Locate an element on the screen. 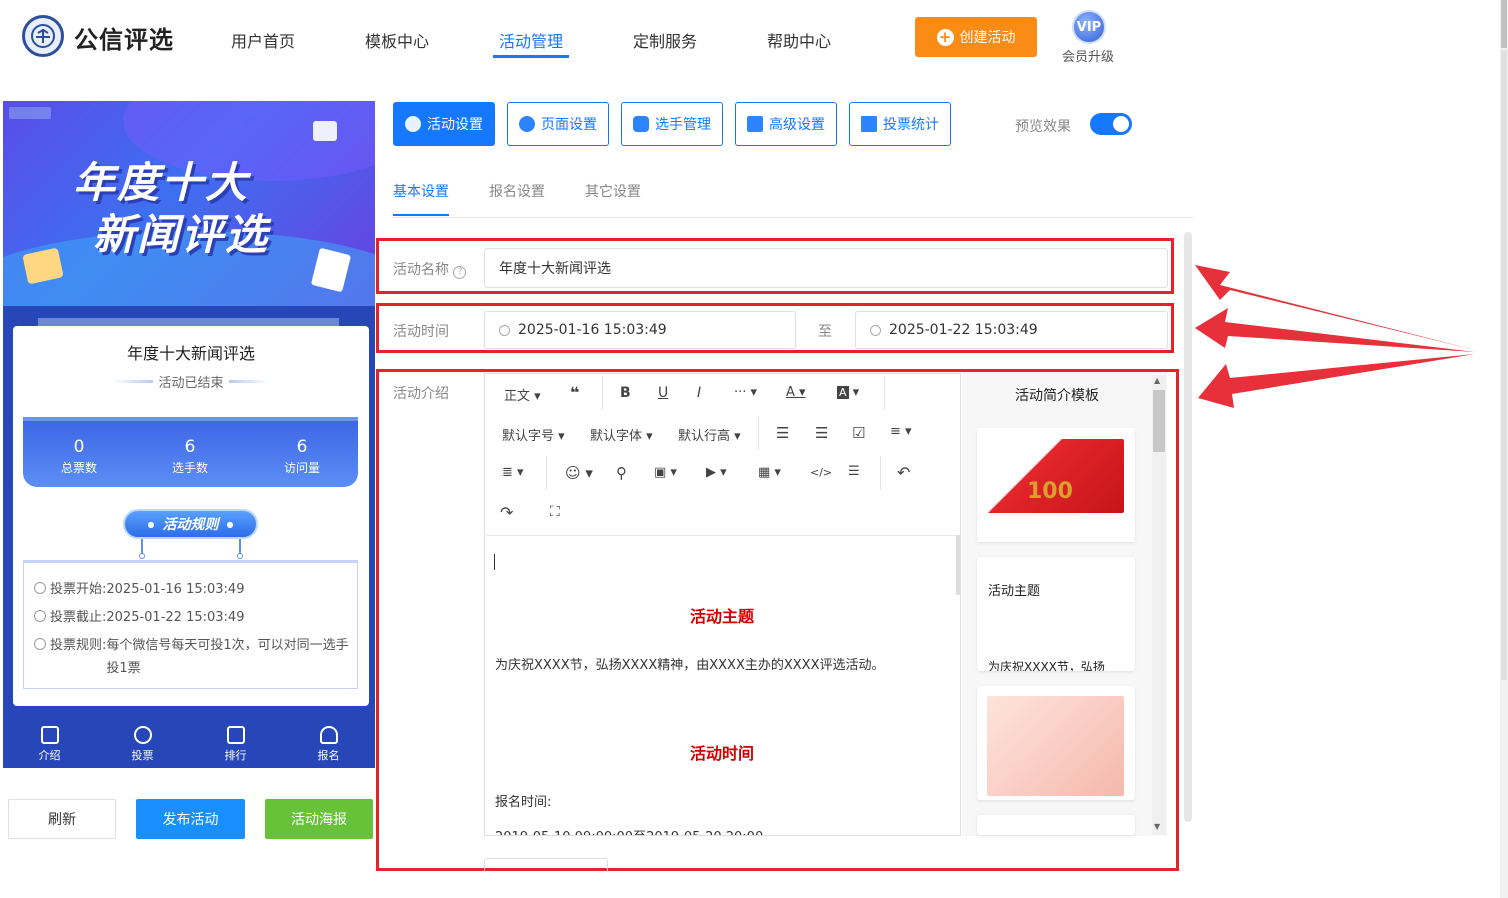  font-family-dropdown: 默认字体 ▾ is located at coordinates (621, 434).